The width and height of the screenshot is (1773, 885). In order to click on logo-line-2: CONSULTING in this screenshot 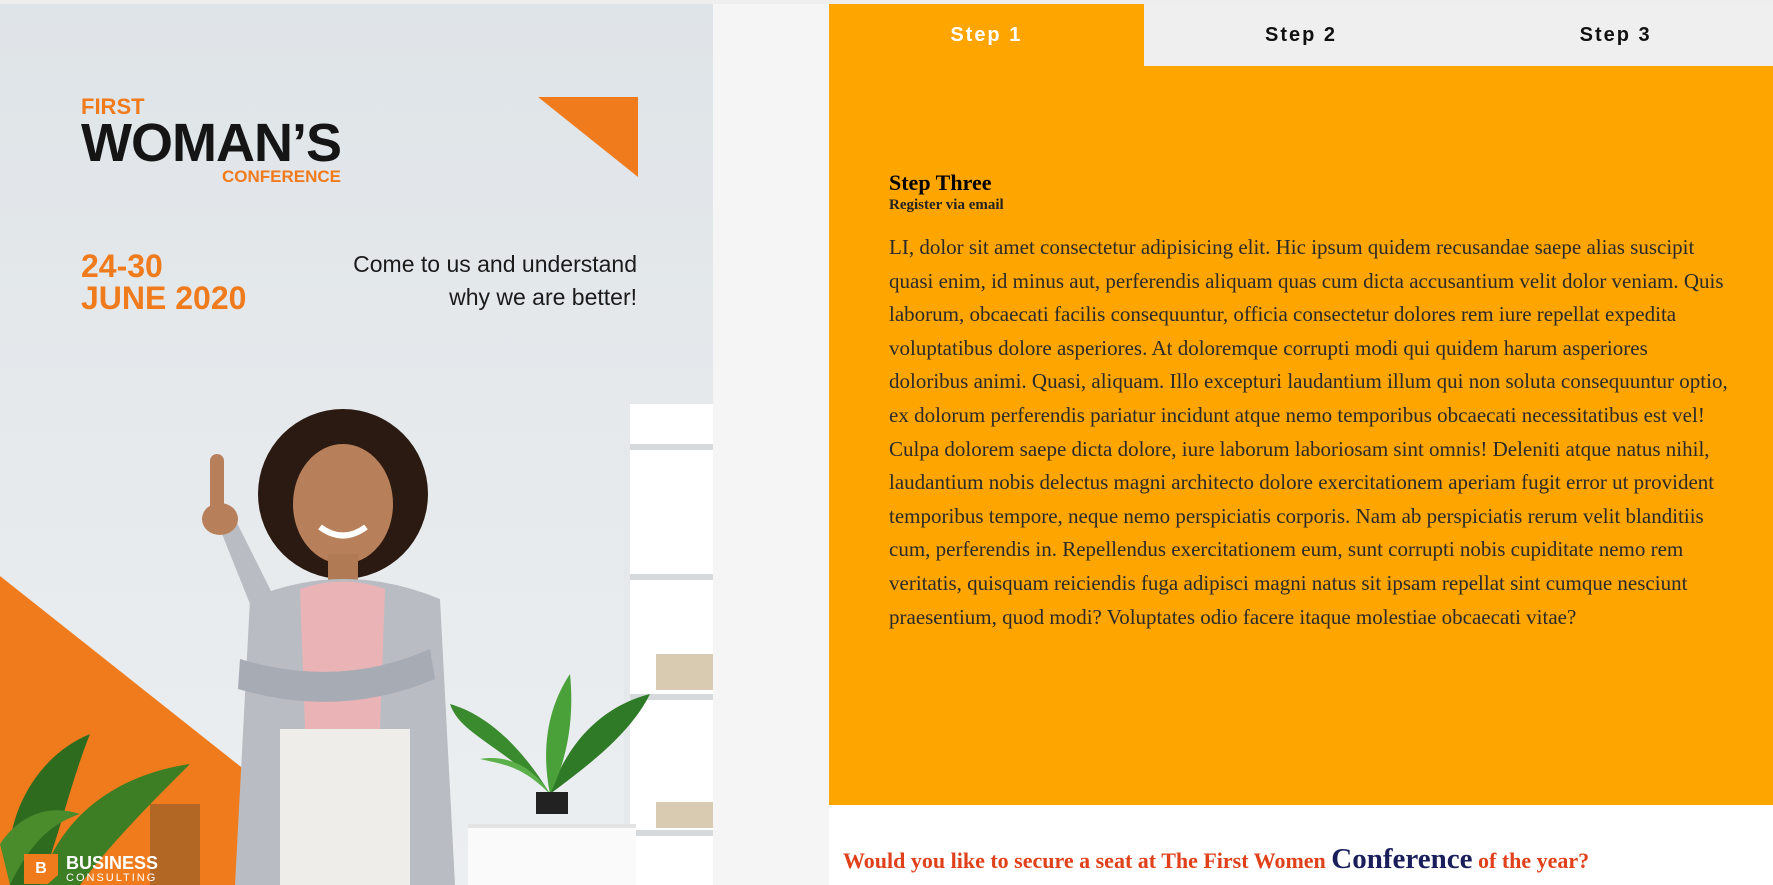, I will do `click(112, 877)`.